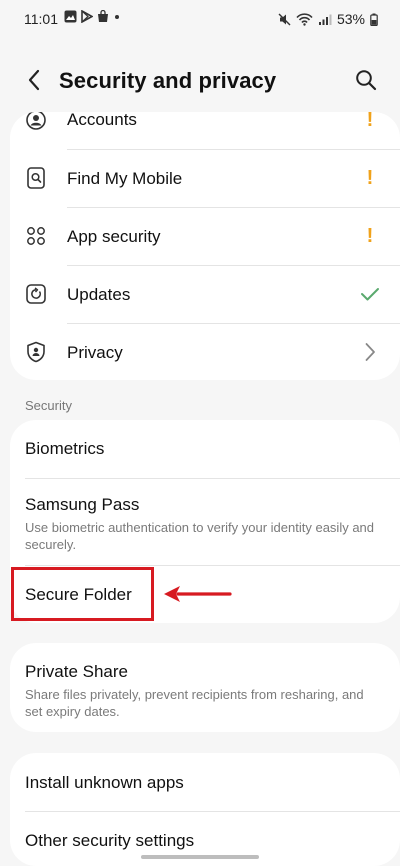  Describe the element at coordinates (36, 294) in the screenshot. I see `update-icon` at that location.